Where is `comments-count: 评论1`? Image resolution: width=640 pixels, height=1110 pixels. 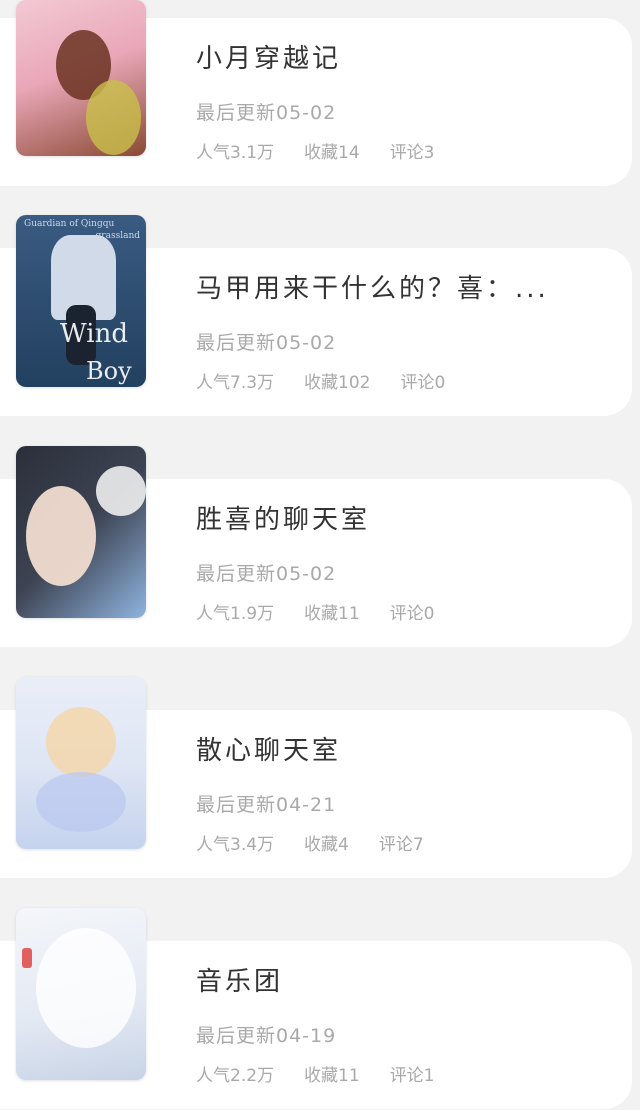 comments-count: 评论1 is located at coordinates (412, 1076).